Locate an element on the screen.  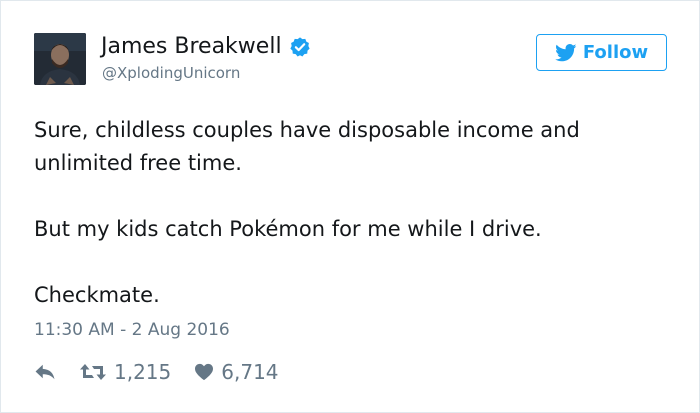
heart-icon is located at coordinates (204, 372).